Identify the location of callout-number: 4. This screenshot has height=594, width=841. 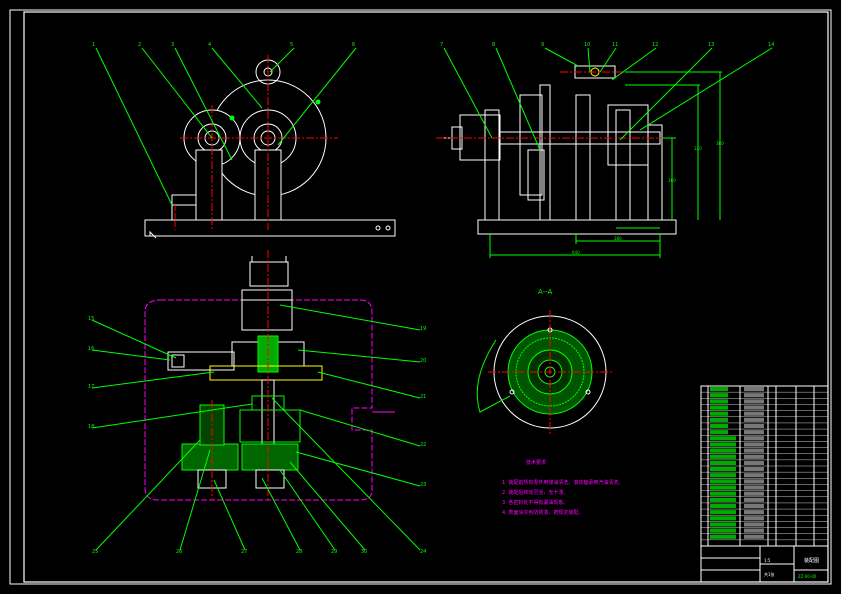
(209, 45).